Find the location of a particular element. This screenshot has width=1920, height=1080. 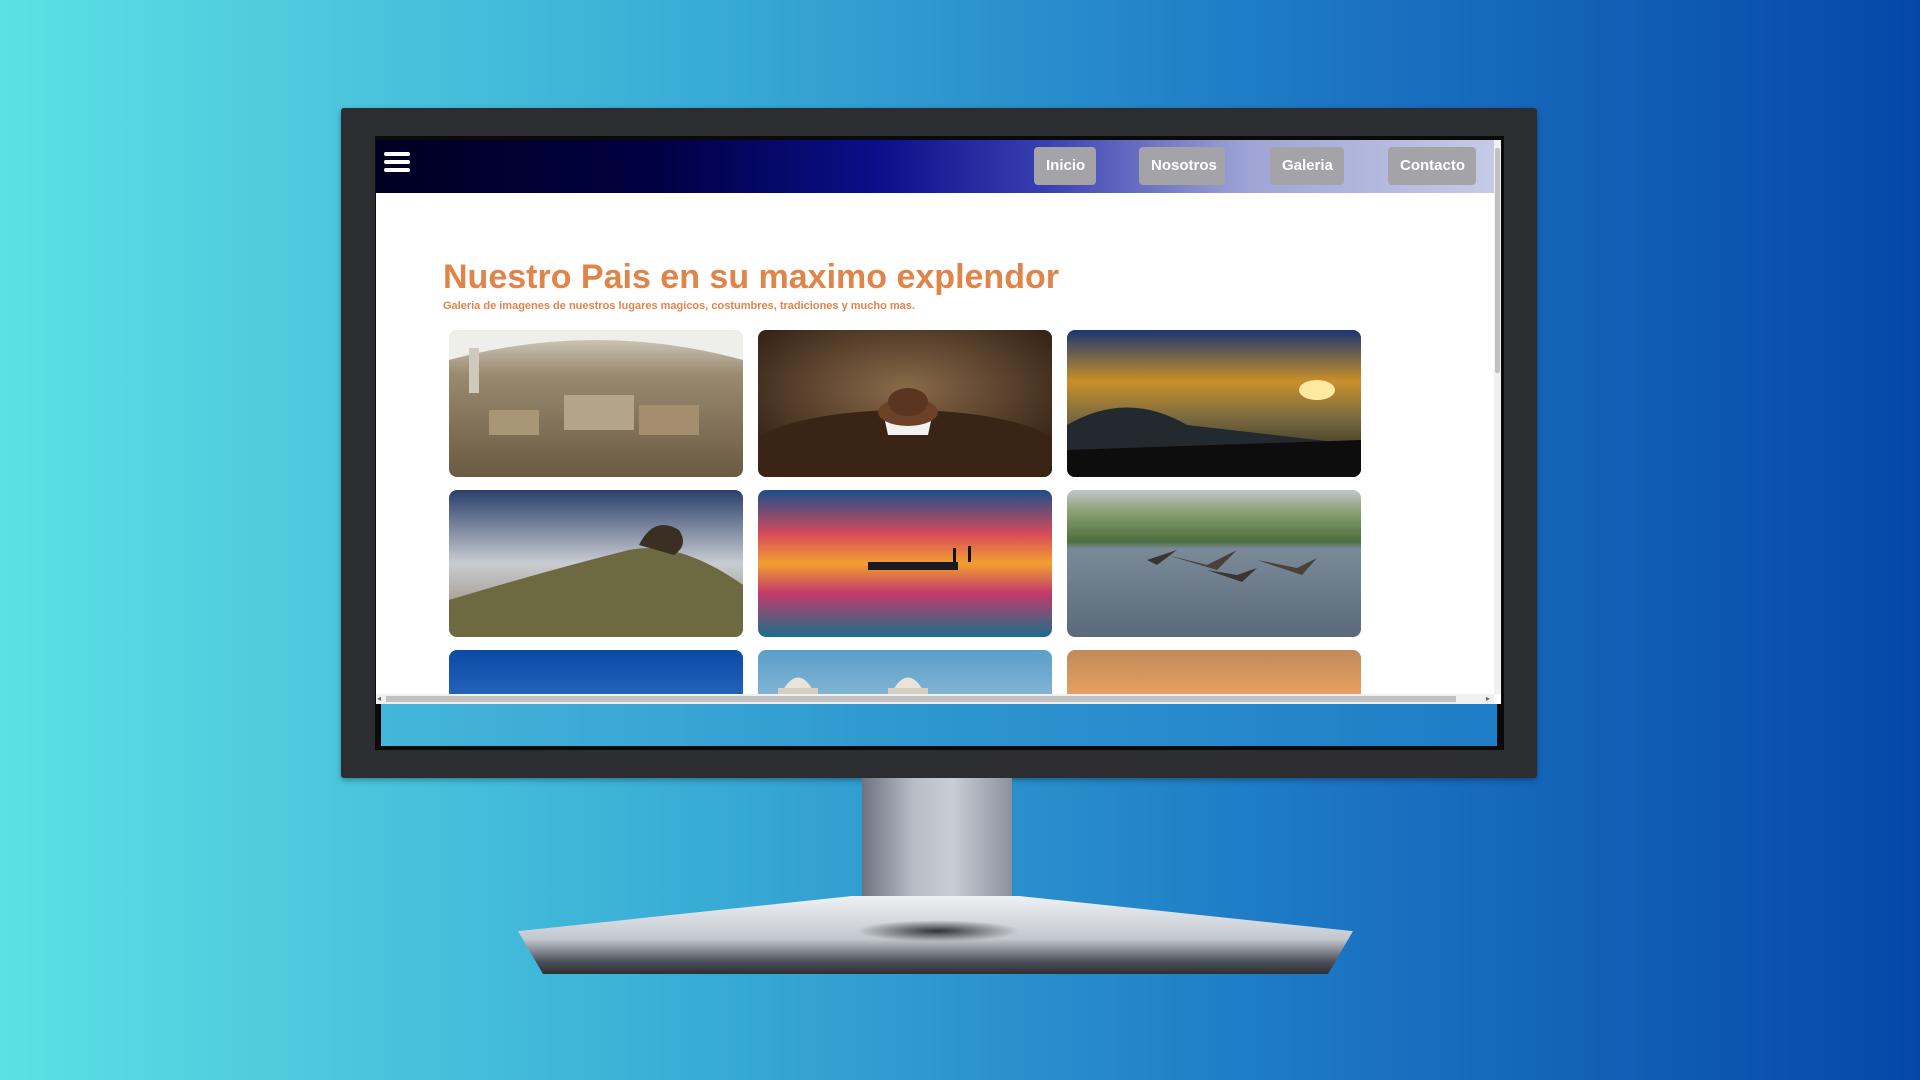

gallery-image-volcano-sunset is located at coordinates (1214, 403).